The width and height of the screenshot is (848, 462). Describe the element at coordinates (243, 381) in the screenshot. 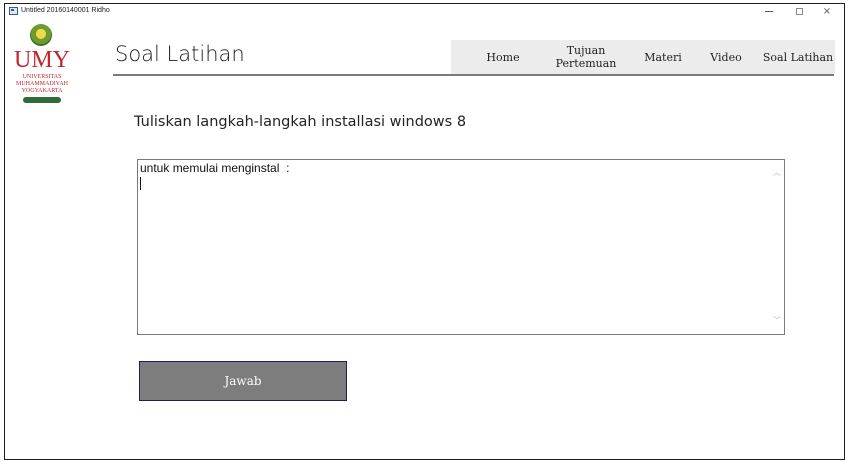

I see `jawab-button: Jawab` at that location.